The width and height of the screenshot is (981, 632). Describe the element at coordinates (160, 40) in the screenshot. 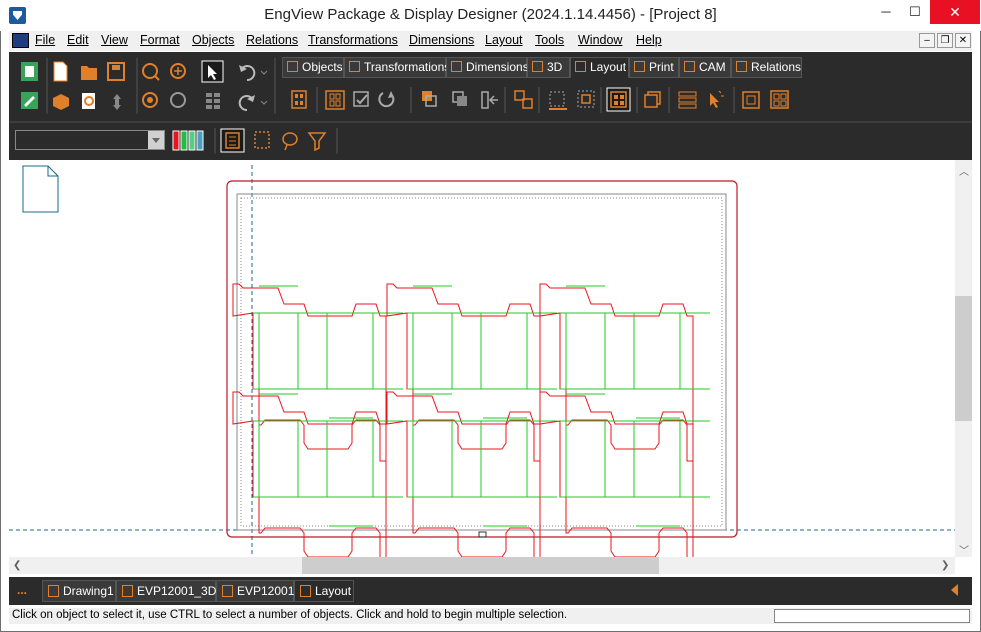

I see `menu-format: Format` at that location.